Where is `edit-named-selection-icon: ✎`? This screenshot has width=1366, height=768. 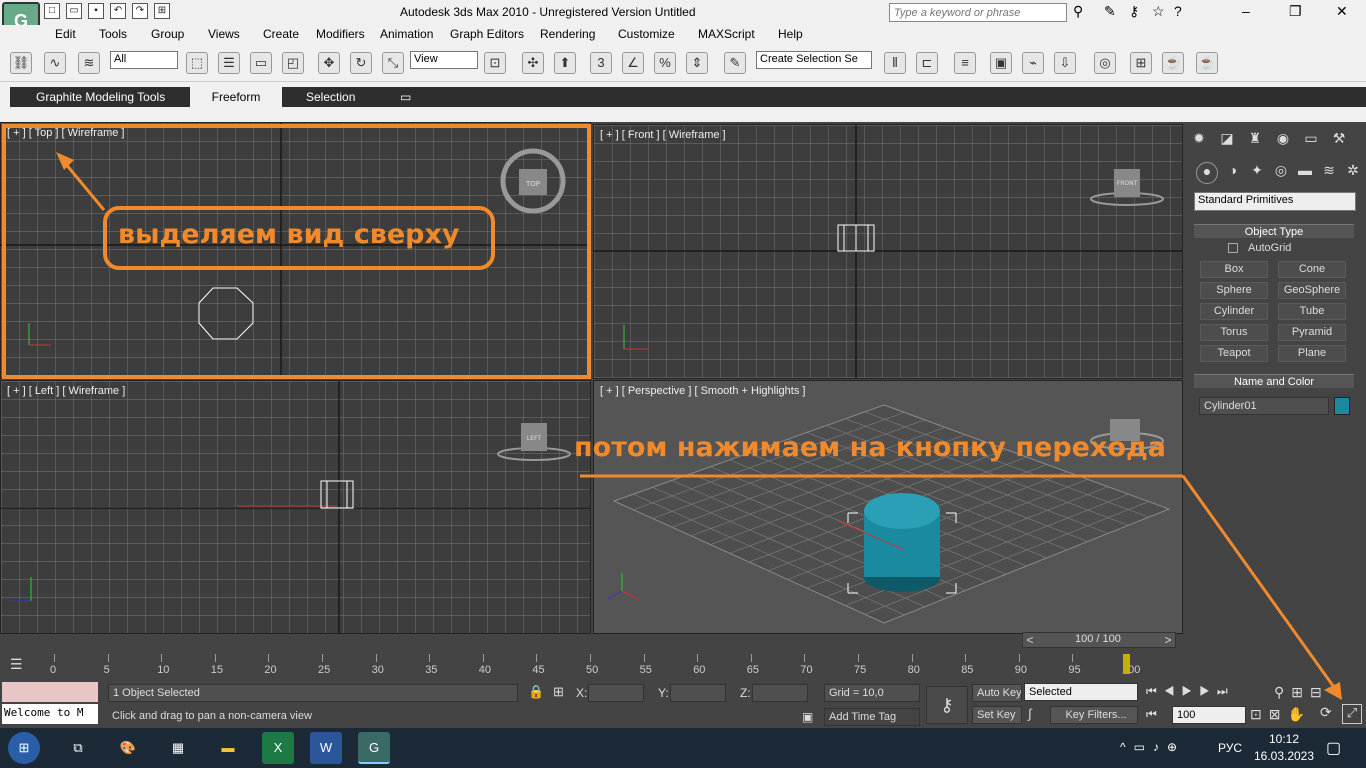
edit-named-selection-icon: ✎ is located at coordinates (735, 63).